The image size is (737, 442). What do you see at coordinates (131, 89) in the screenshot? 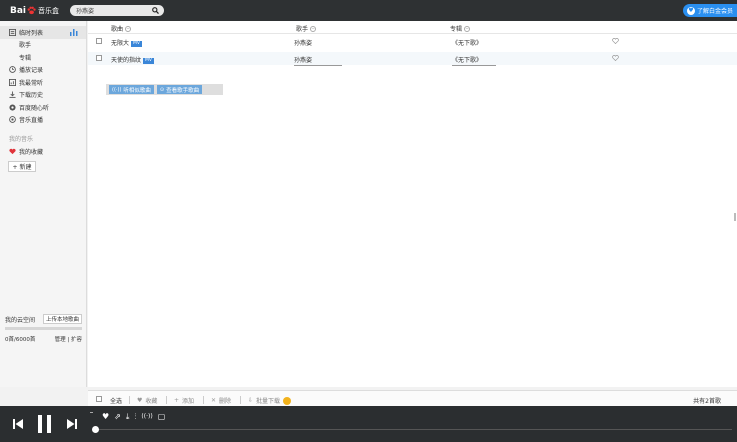
I see `similar-songs-button: ((·)) 听相似歌曲` at bounding box center [131, 89].